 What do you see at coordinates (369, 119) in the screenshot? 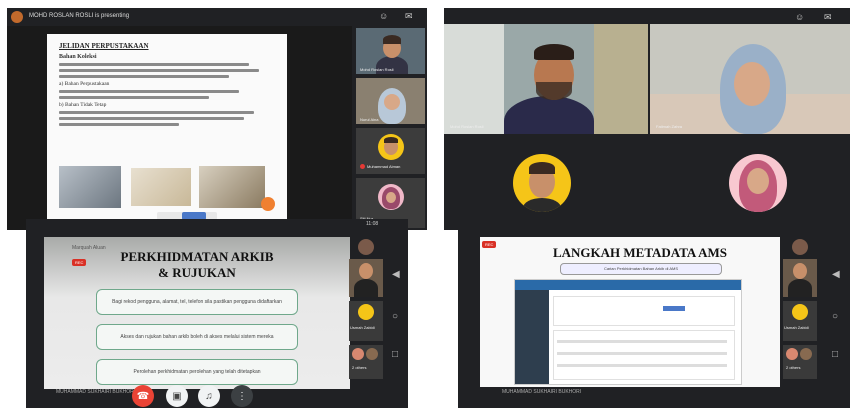
I see `participant-name: Nurul Aina` at bounding box center [369, 119].